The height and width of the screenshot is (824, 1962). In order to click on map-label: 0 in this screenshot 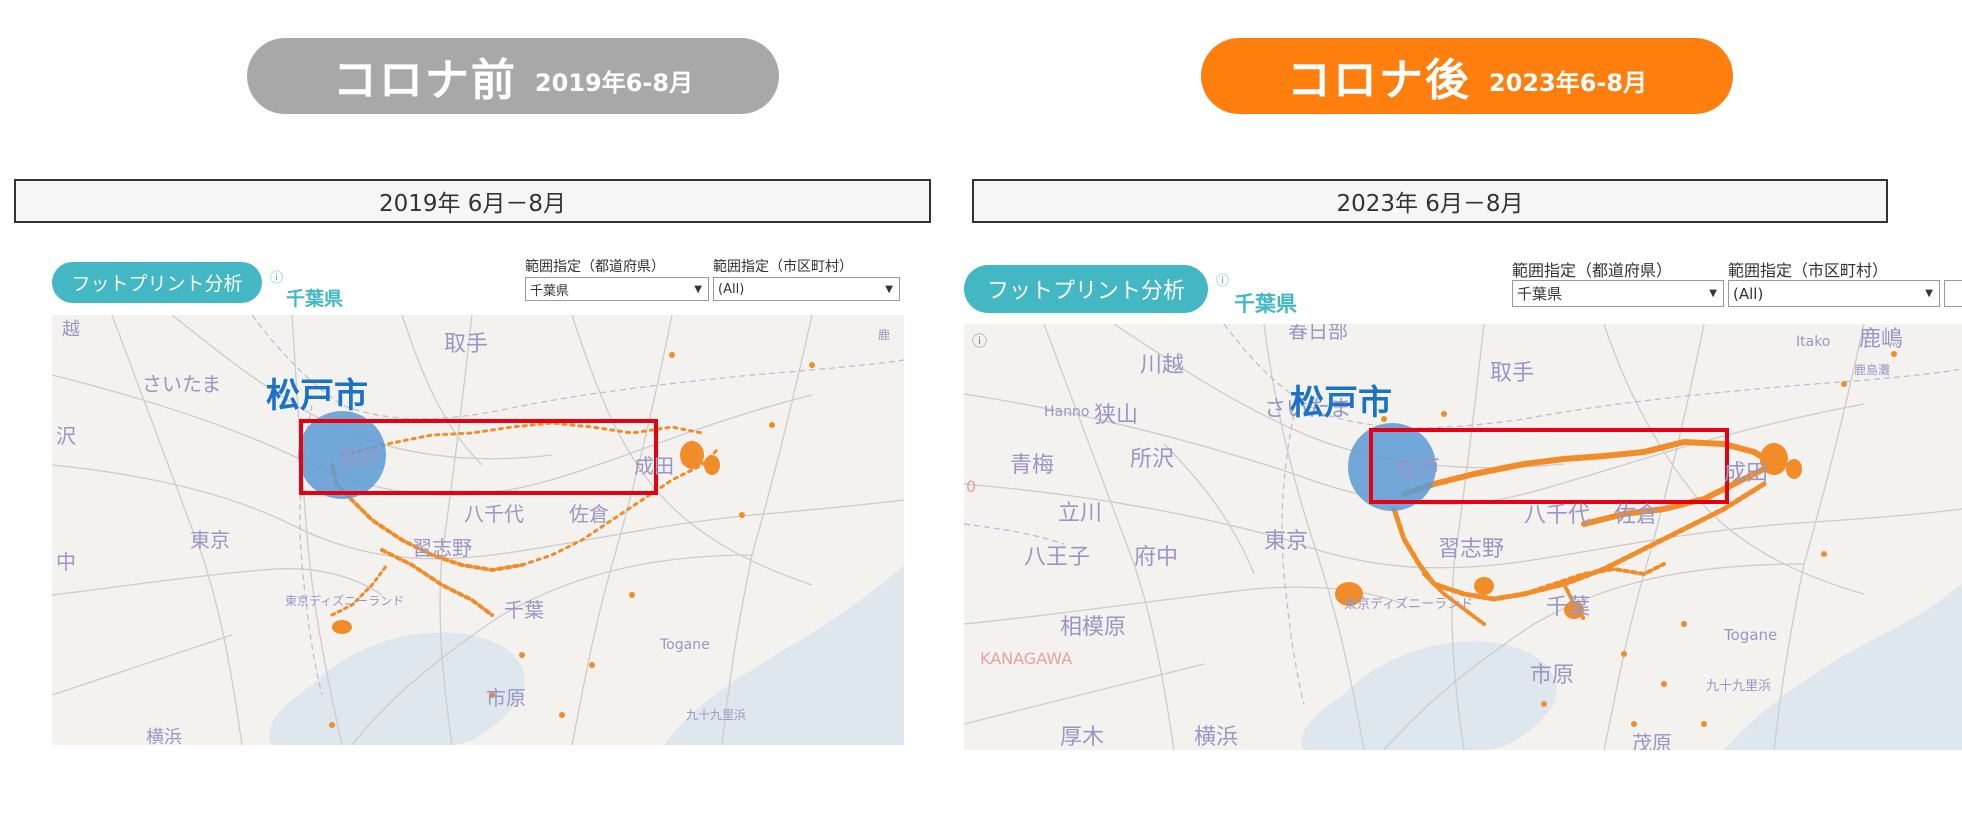, I will do `click(971, 486)`.